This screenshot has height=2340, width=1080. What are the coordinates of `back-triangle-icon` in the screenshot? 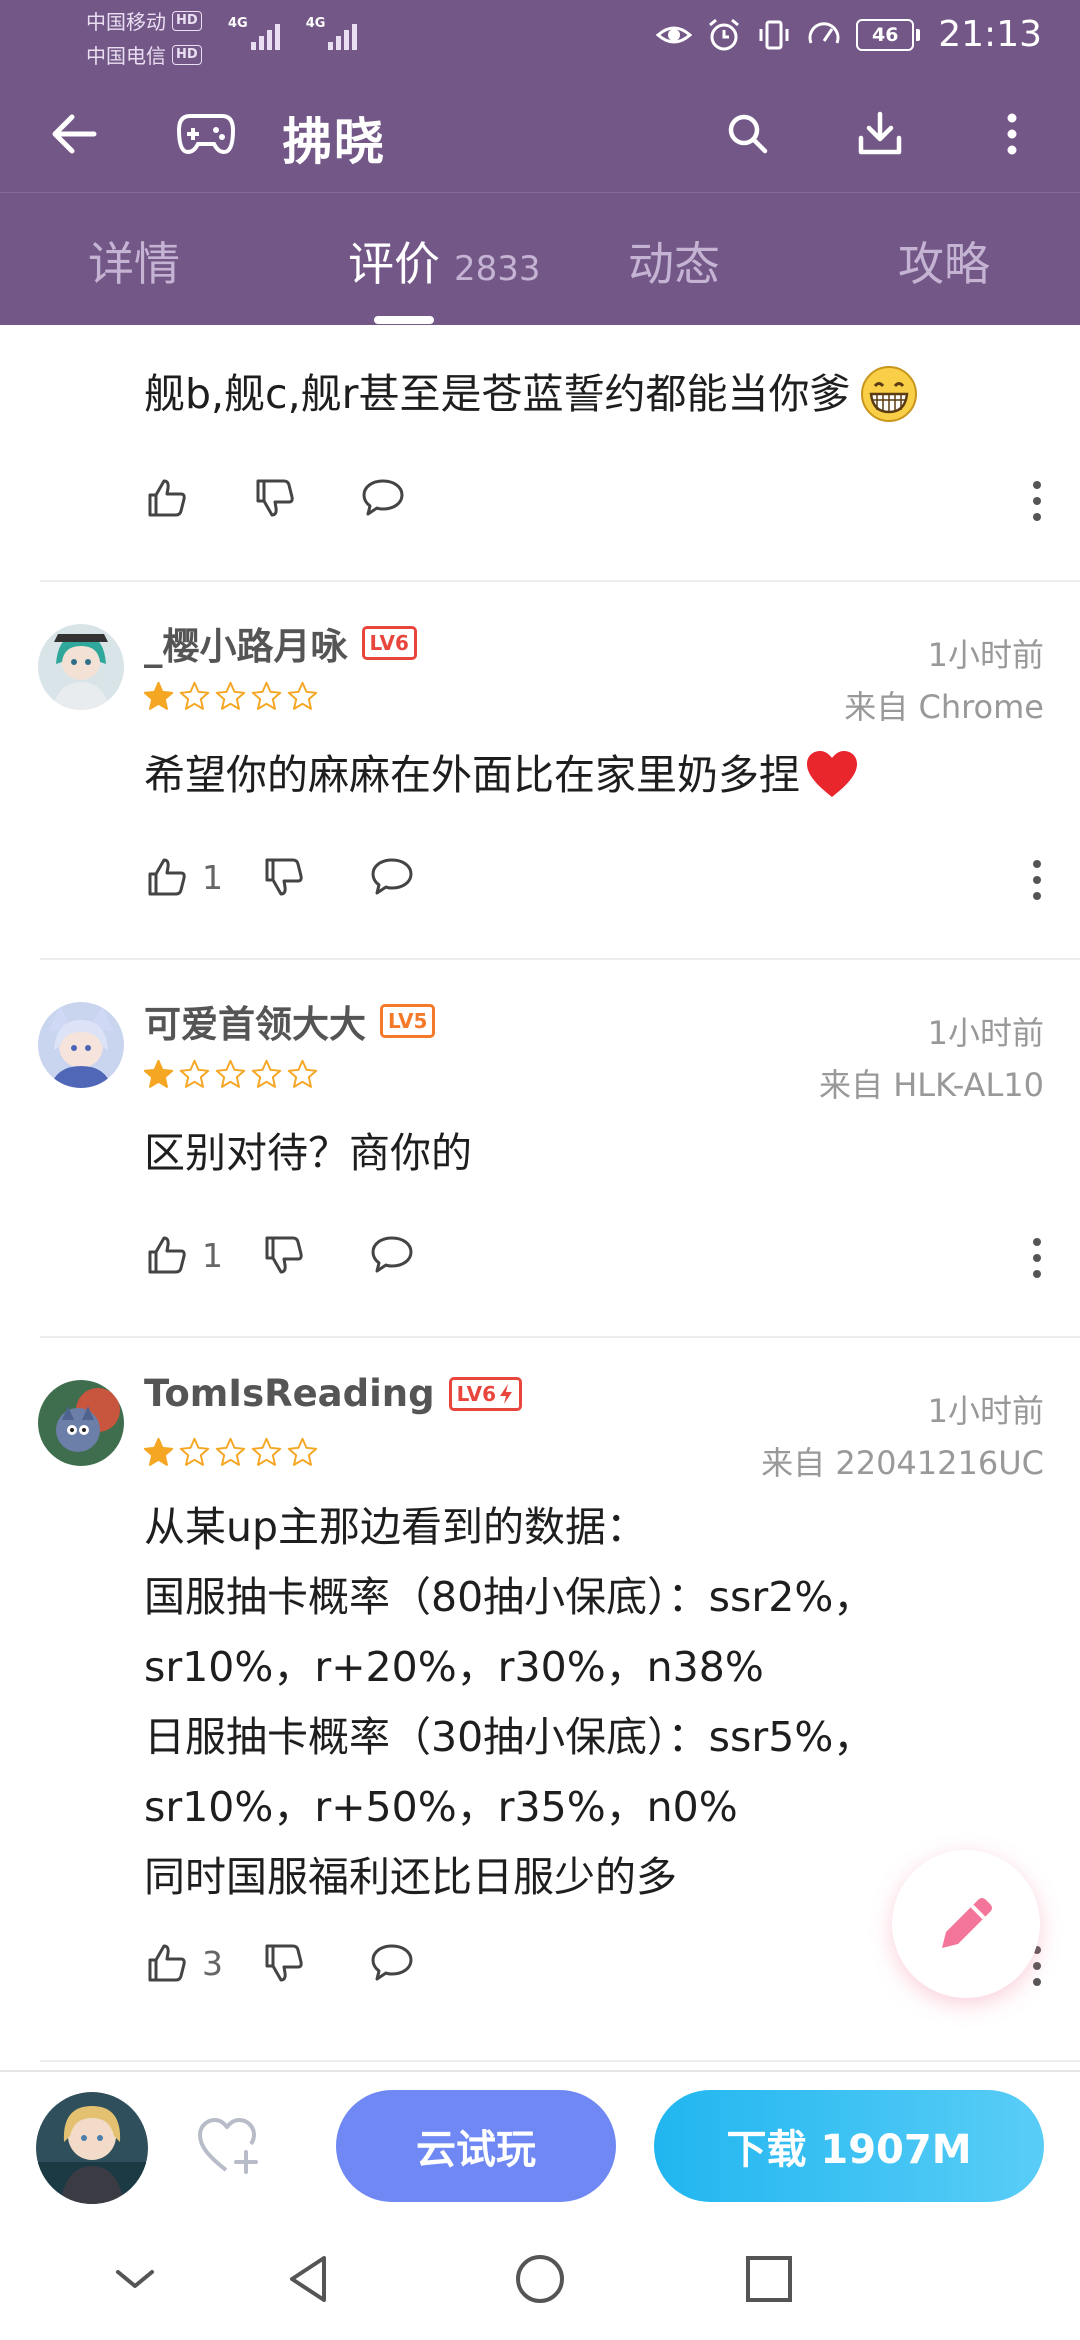 It's located at (309, 2279).